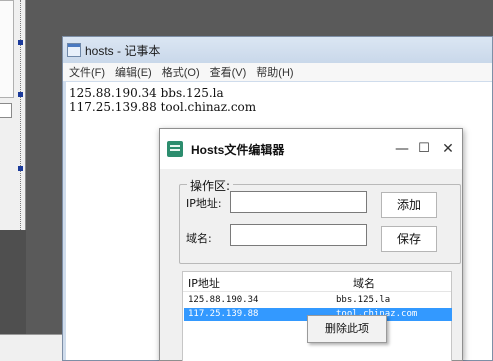 The height and width of the screenshot is (361, 493). Describe the element at coordinates (223, 300) in the screenshot. I see `row-ip: 125.88.190.34` at that location.